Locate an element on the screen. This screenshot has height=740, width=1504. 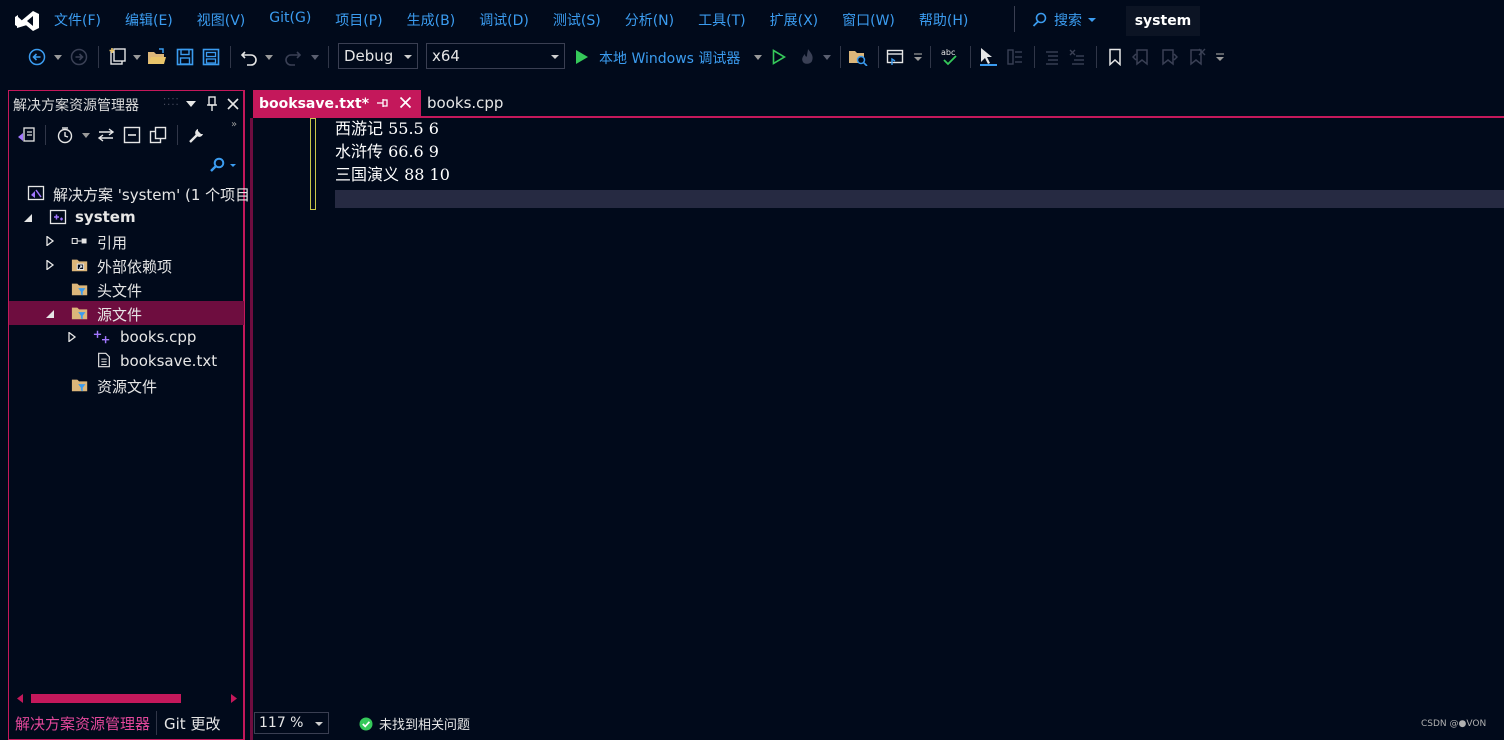
undo-dropdown is located at coordinates (269, 57).